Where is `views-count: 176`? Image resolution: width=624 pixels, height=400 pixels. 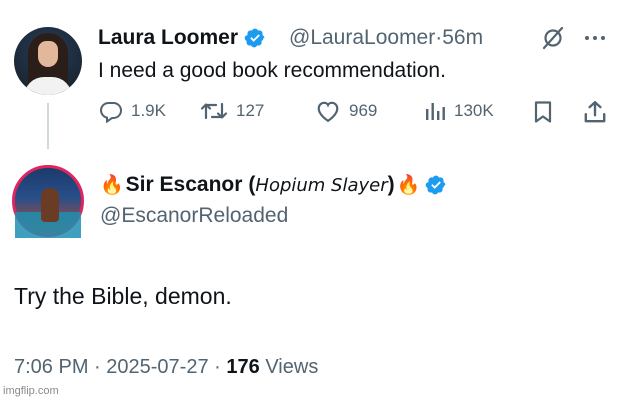 views-count: 176 is located at coordinates (243, 367).